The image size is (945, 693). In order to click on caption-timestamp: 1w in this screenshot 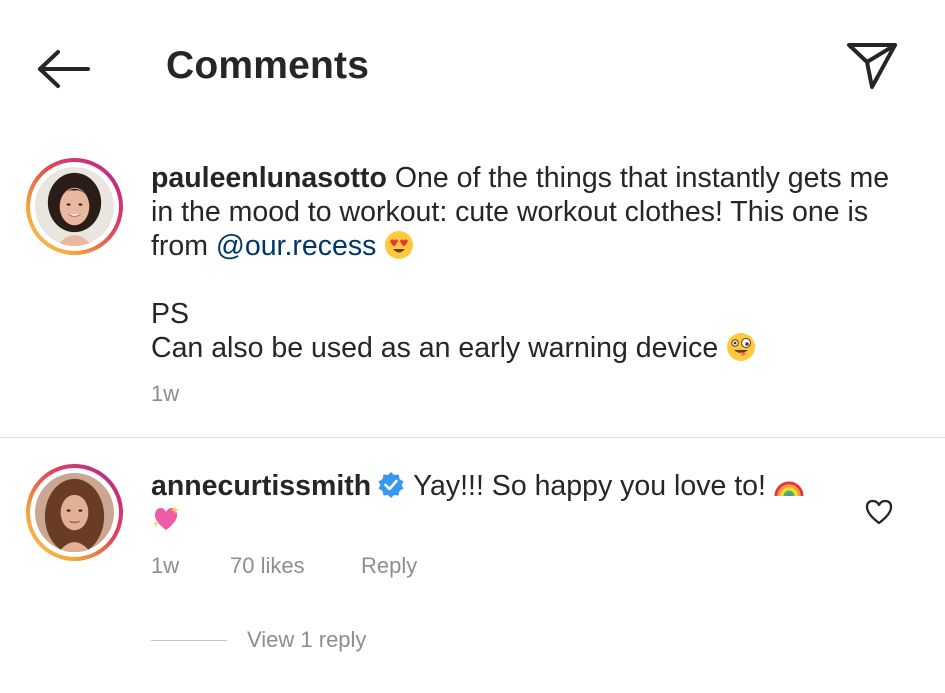, I will do `click(165, 393)`.